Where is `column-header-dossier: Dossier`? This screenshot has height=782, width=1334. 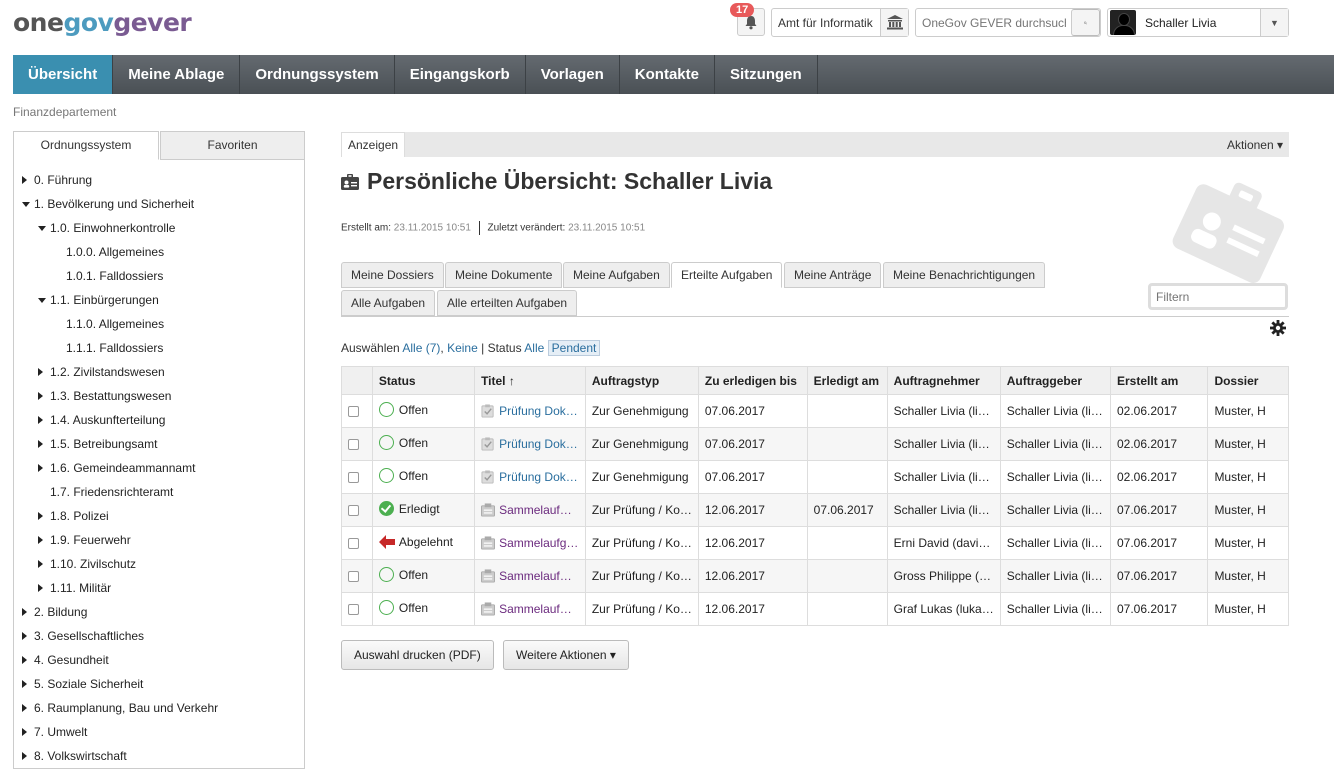
column-header-dossier: Dossier is located at coordinates (1248, 380).